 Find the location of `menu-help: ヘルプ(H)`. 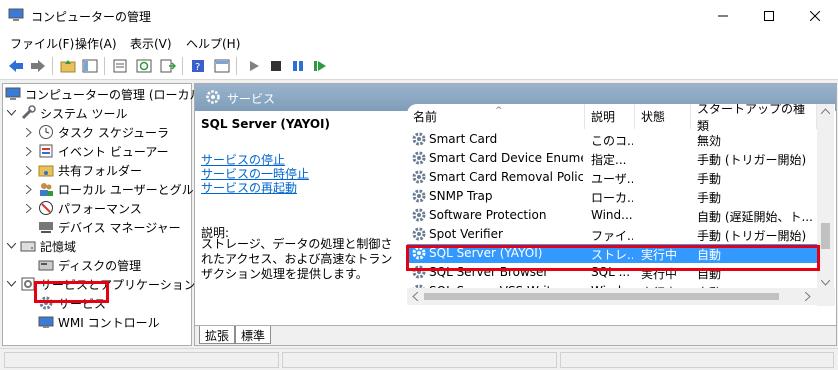

menu-help: ヘルプ(H) is located at coordinates (213, 43).